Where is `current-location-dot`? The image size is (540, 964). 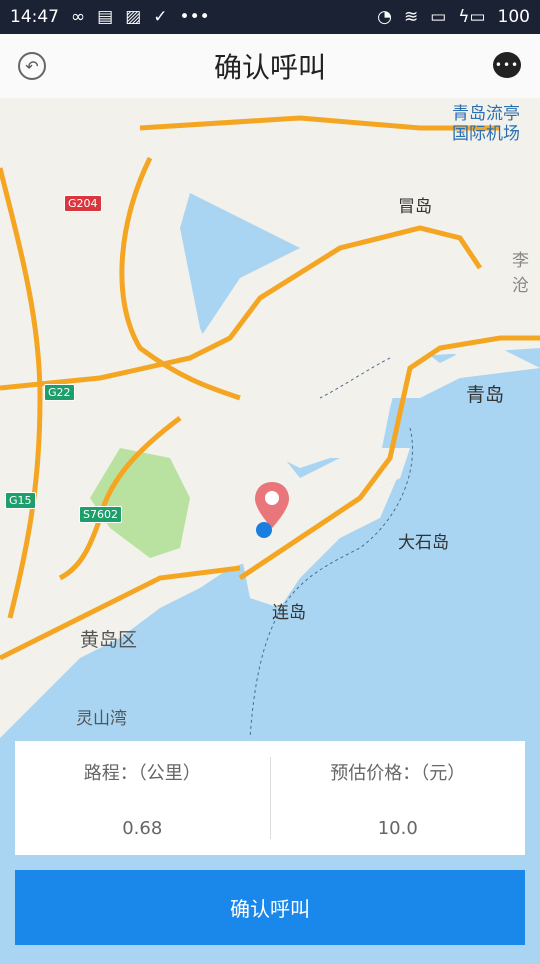 current-location-dot is located at coordinates (264, 530).